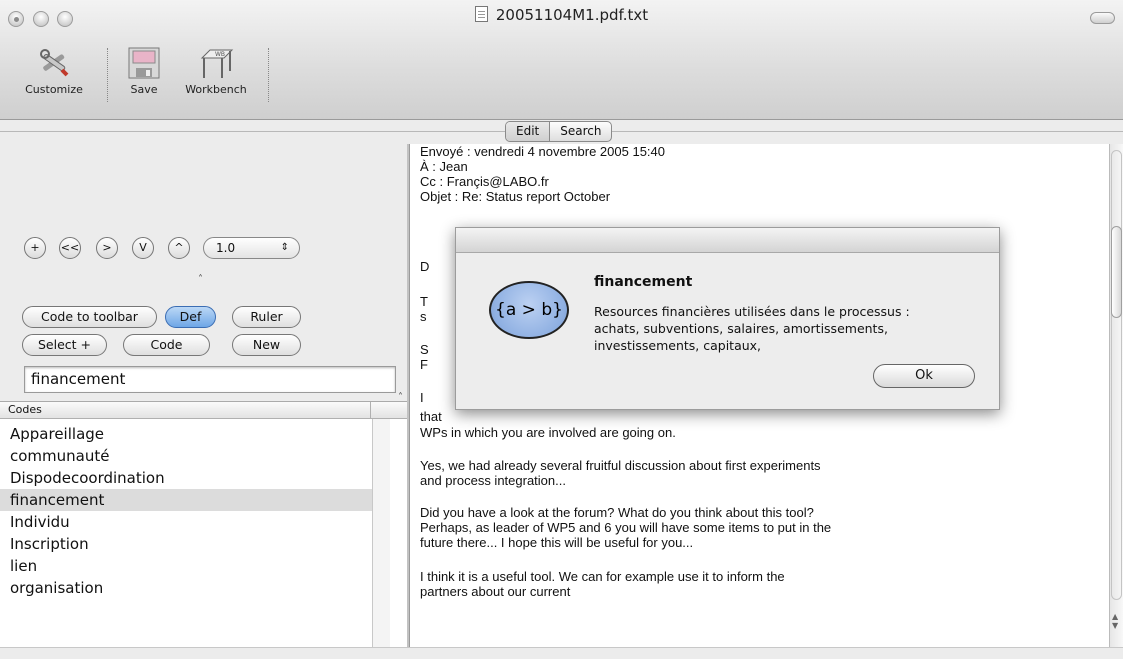 This screenshot has width=1123, height=659. Describe the element at coordinates (422, 397) in the screenshot. I see `text-line: I` at that location.